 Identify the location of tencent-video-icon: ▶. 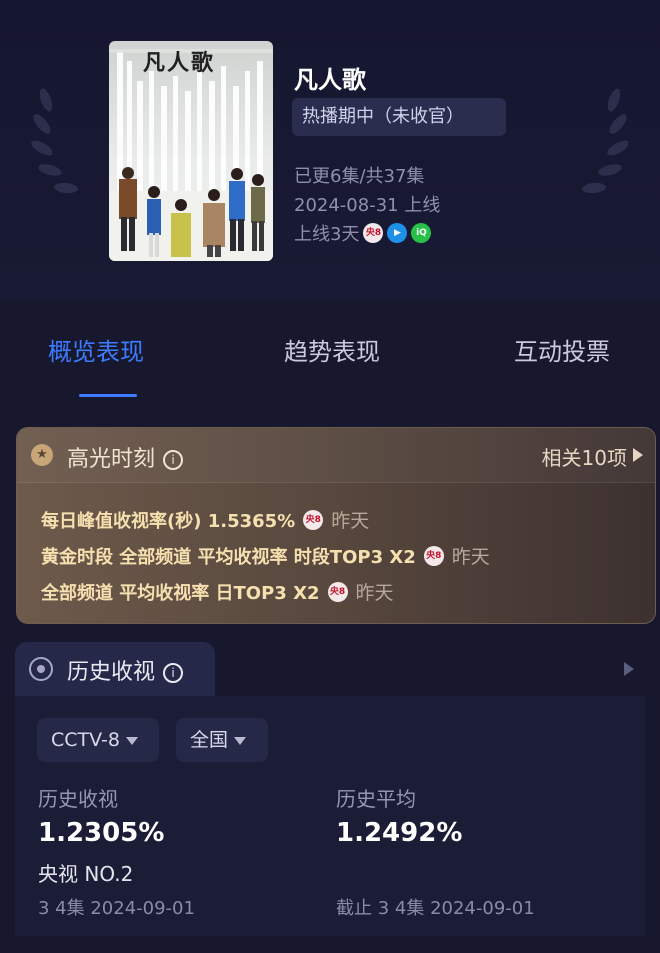
(397, 233).